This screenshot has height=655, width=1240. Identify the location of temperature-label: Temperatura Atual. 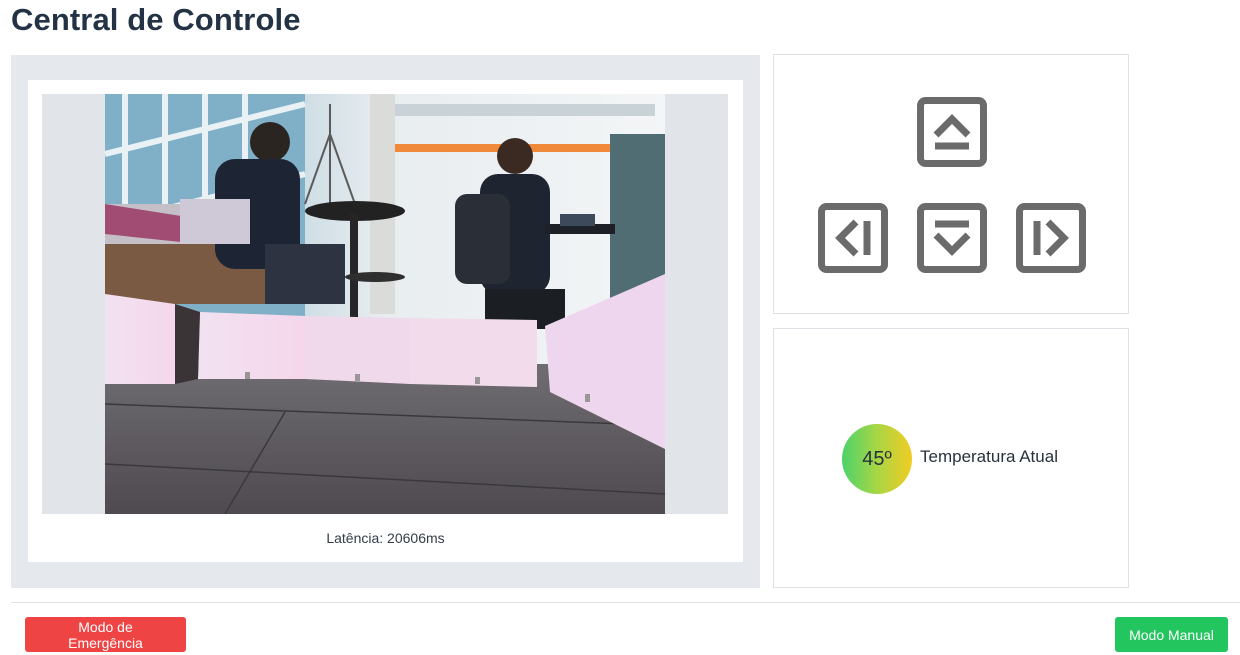
(989, 456).